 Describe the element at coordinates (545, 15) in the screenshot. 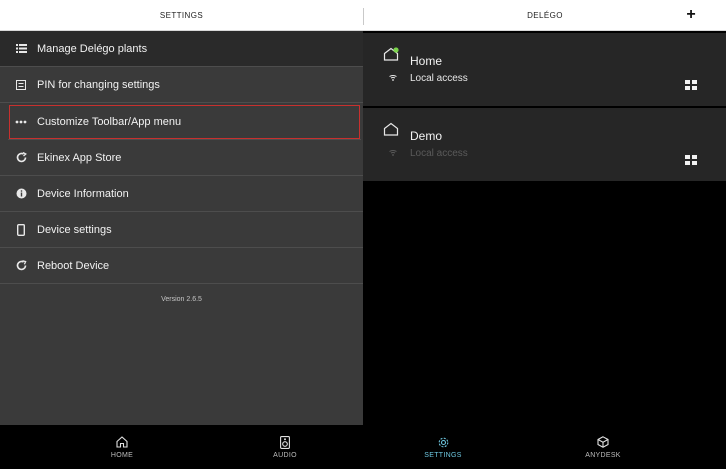

I see `delego-title: DELÉGO` at that location.